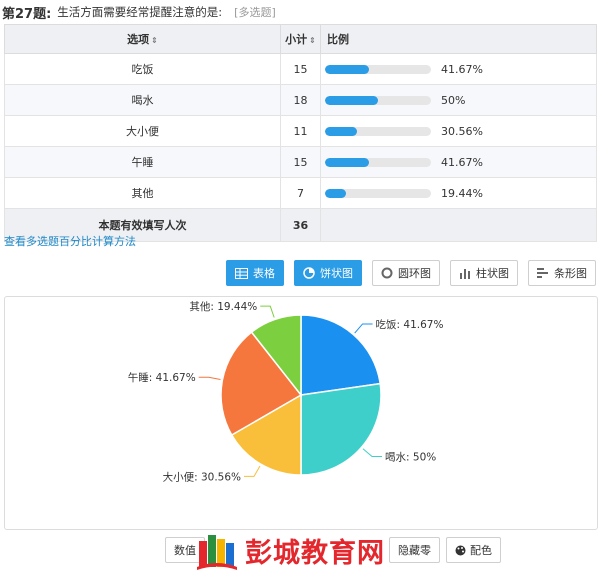  I want to click on option-cell: 午睡, so click(142, 162).